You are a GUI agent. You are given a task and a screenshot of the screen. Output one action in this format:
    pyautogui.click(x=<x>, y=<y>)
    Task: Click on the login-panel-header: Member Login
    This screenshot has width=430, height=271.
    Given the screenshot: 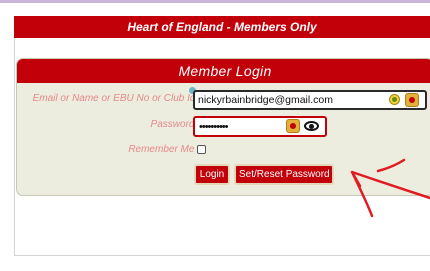 What is the action you would take?
    pyautogui.click(x=223, y=71)
    